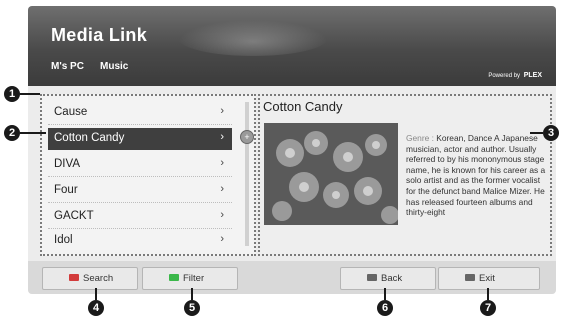  Describe the element at coordinates (532, 75) in the screenshot. I see `plex-logo: PLEX` at that location.